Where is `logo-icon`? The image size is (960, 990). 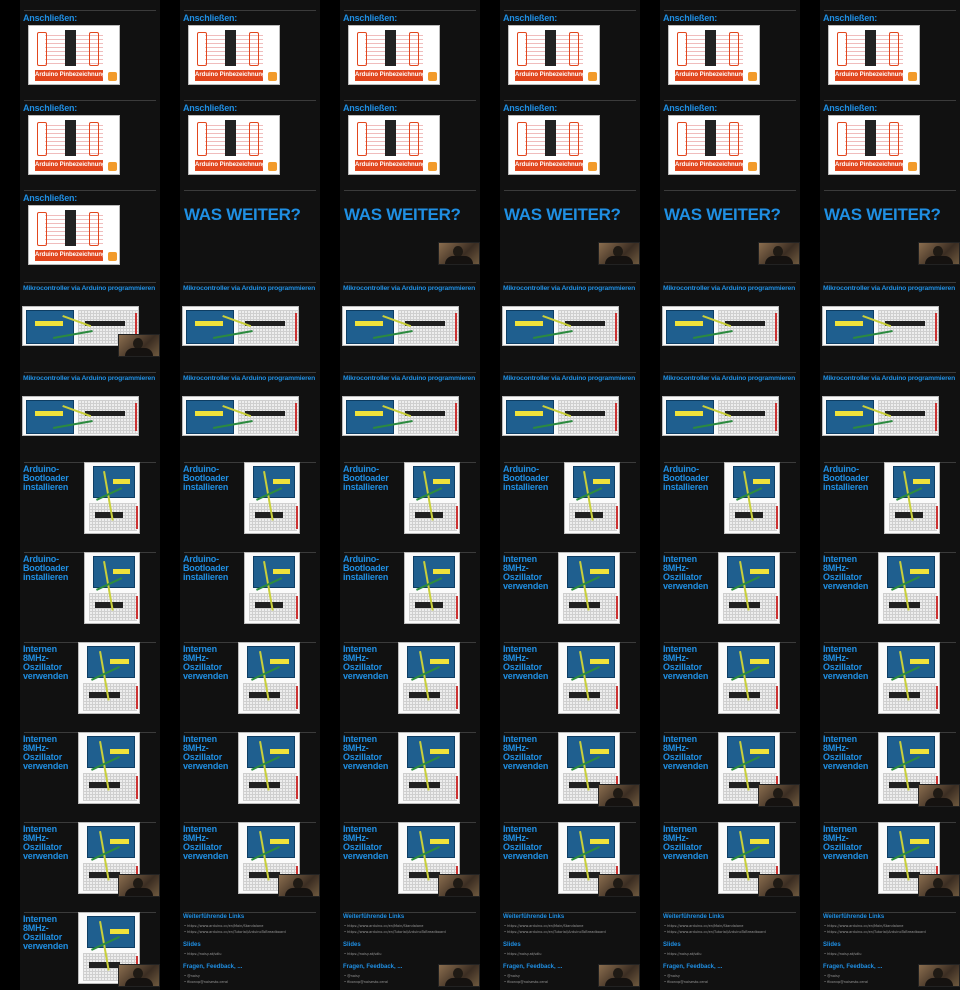 logo-icon is located at coordinates (592, 166).